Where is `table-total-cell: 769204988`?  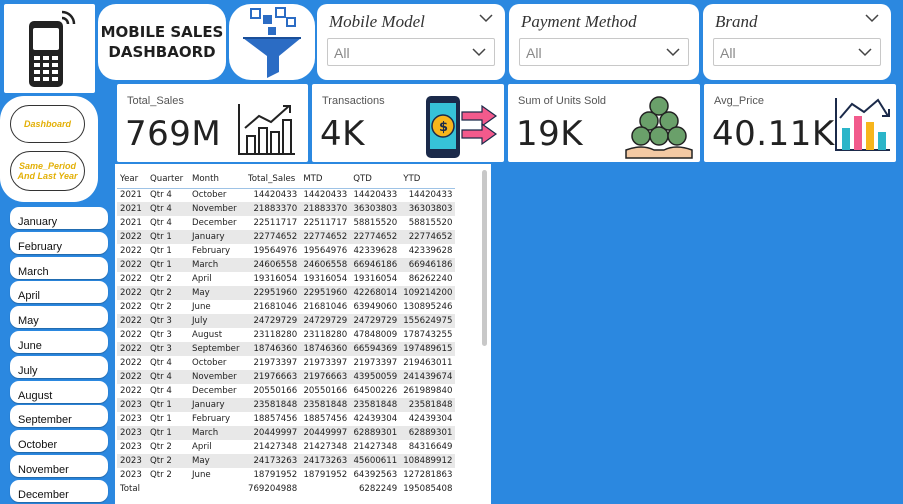
table-total-cell: 769204988 is located at coordinates (273, 489).